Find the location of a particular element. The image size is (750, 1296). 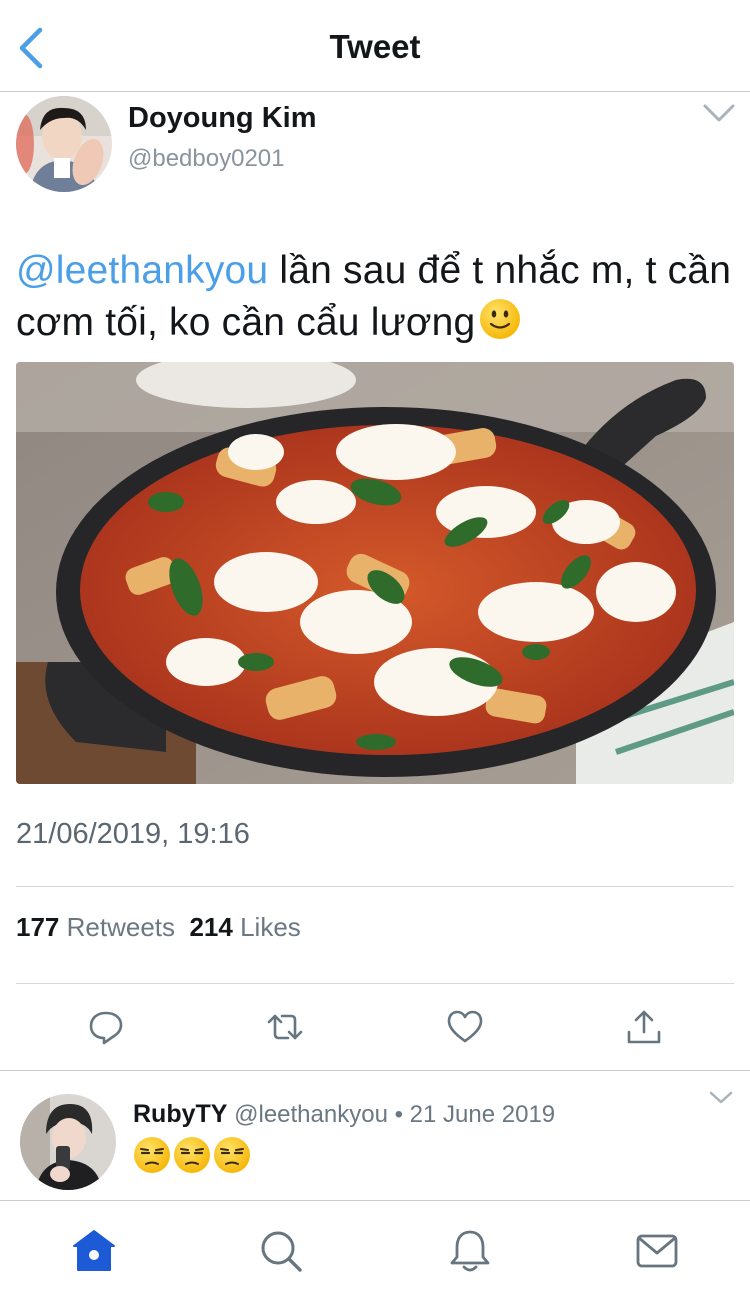

home-icon is located at coordinates (94, 1251).